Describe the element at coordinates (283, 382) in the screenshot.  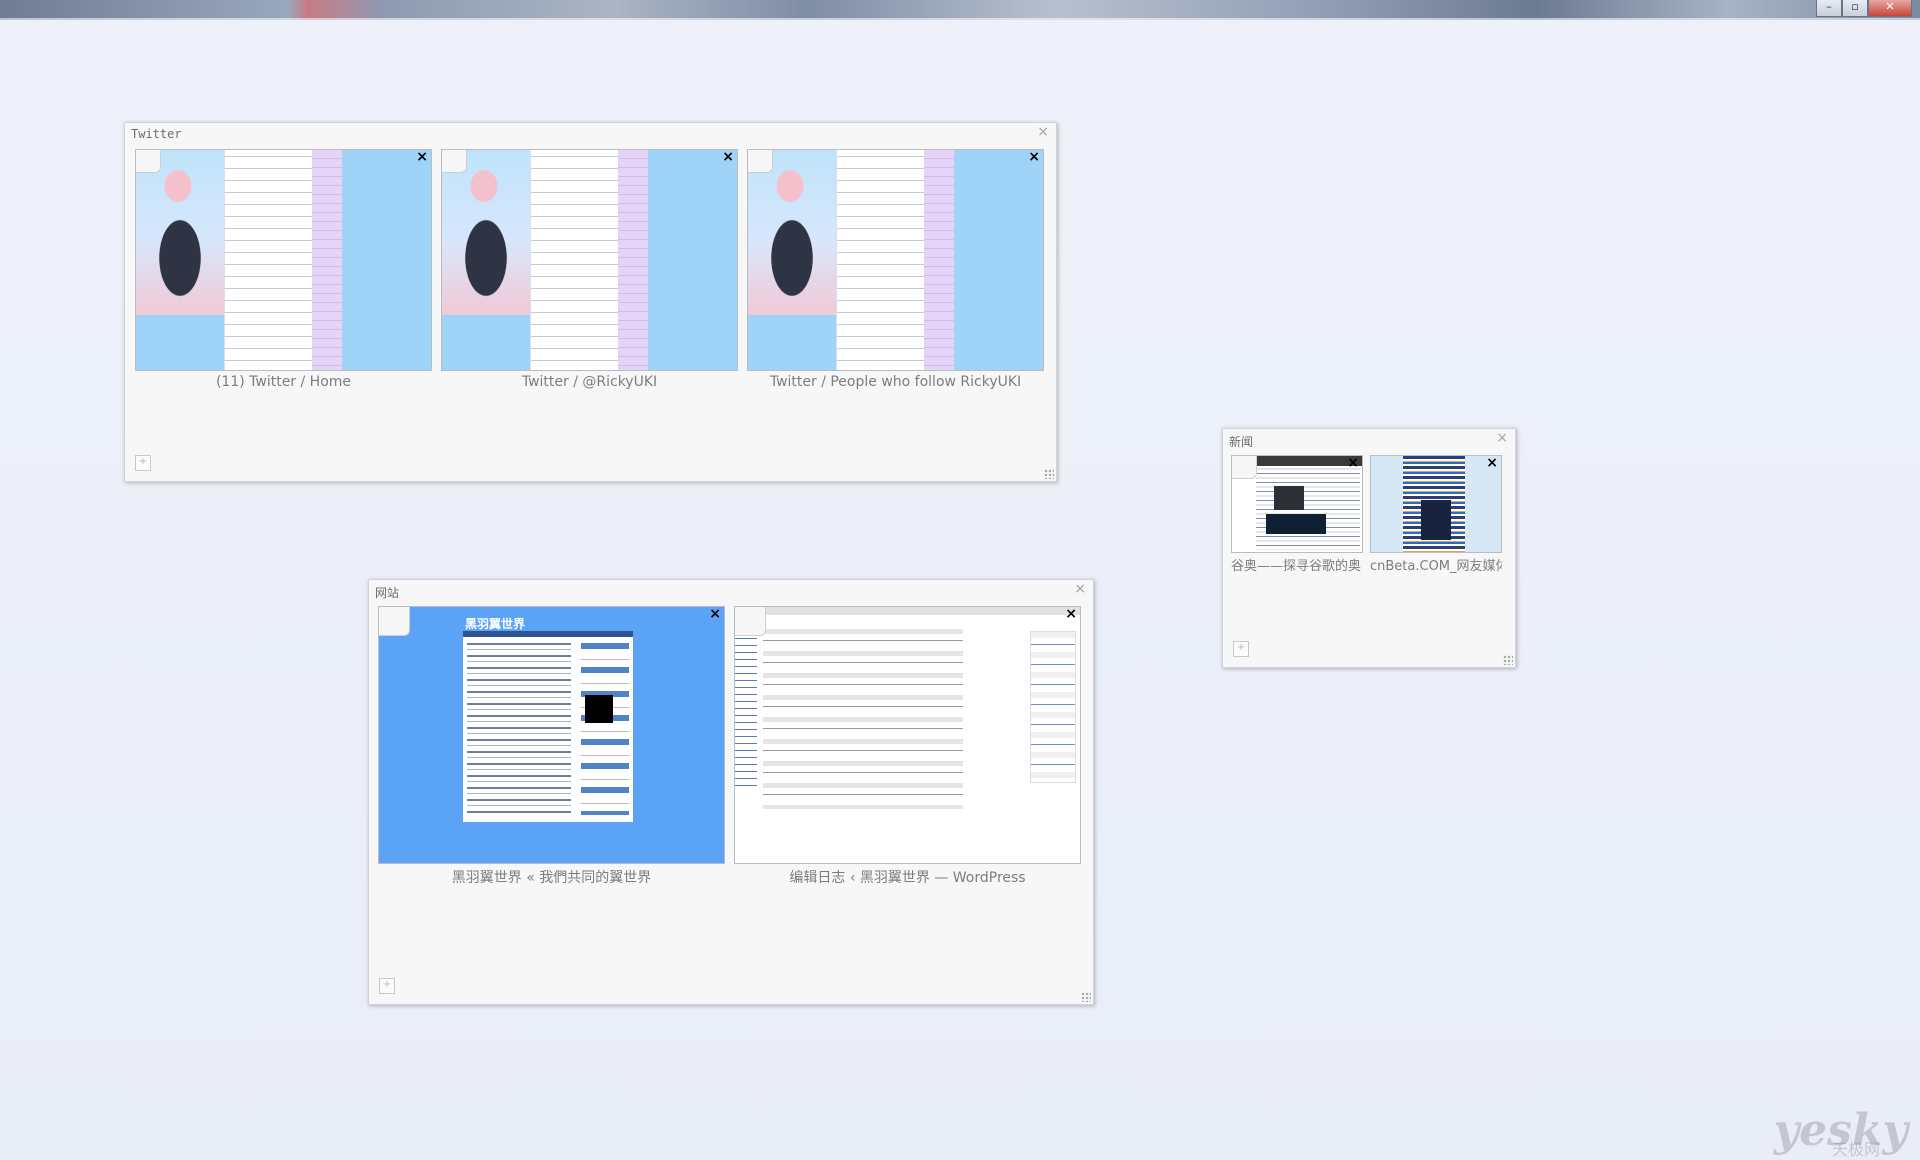
I see `tab-title: (11) Twitter / Home` at that location.